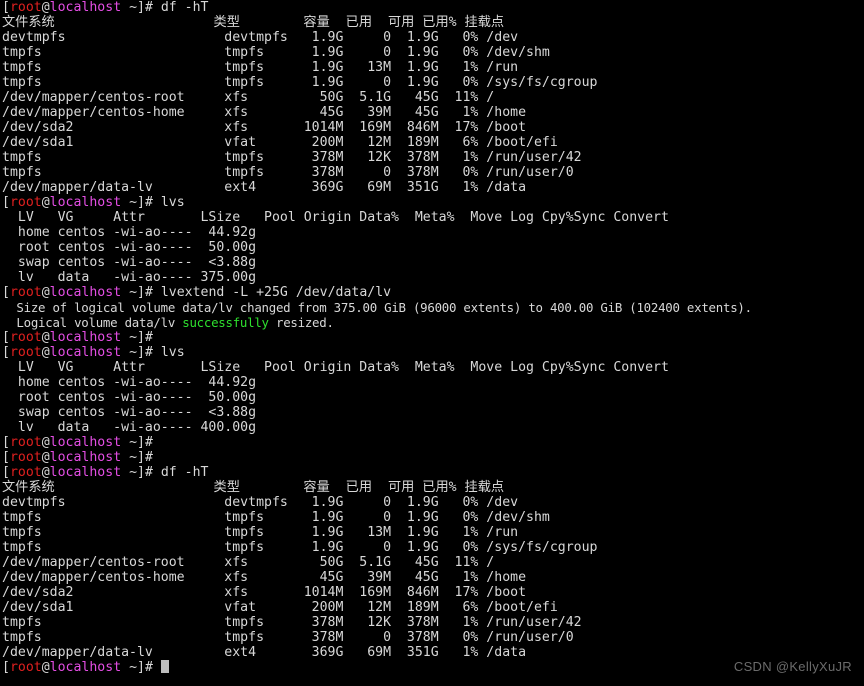  I want to click on lvextend-success-word: successfully, so click(225, 322).